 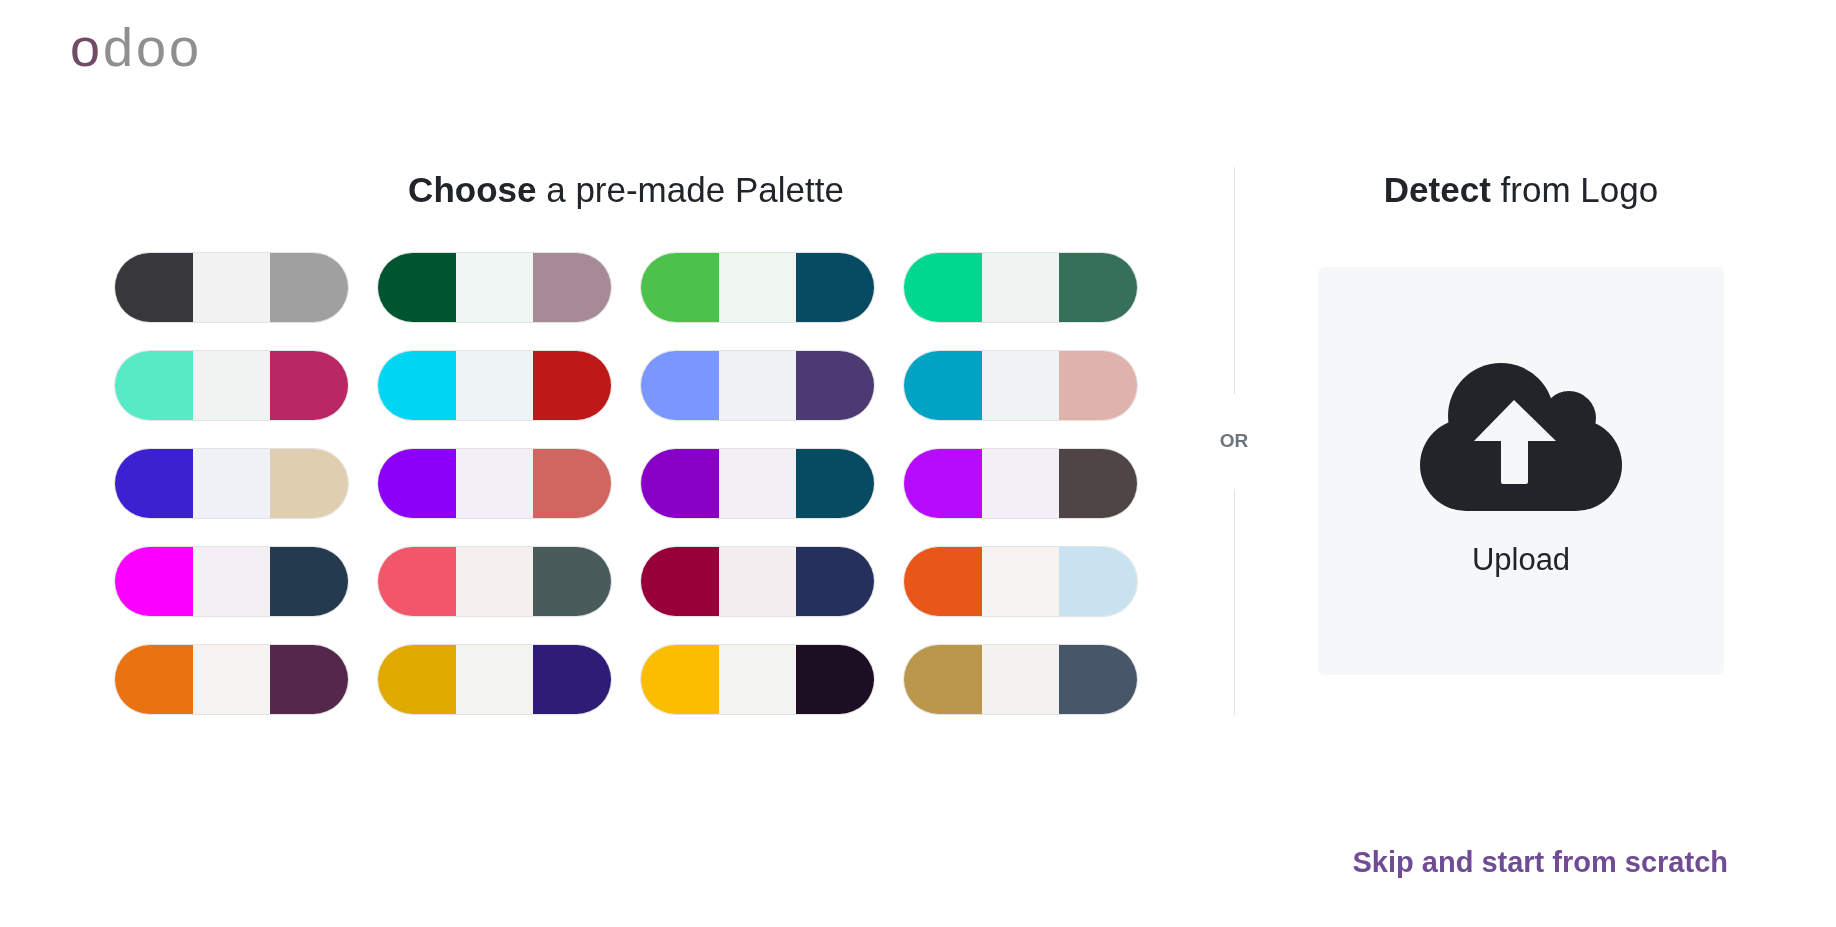 I want to click on upload-button: Upload, so click(x=1521, y=471).